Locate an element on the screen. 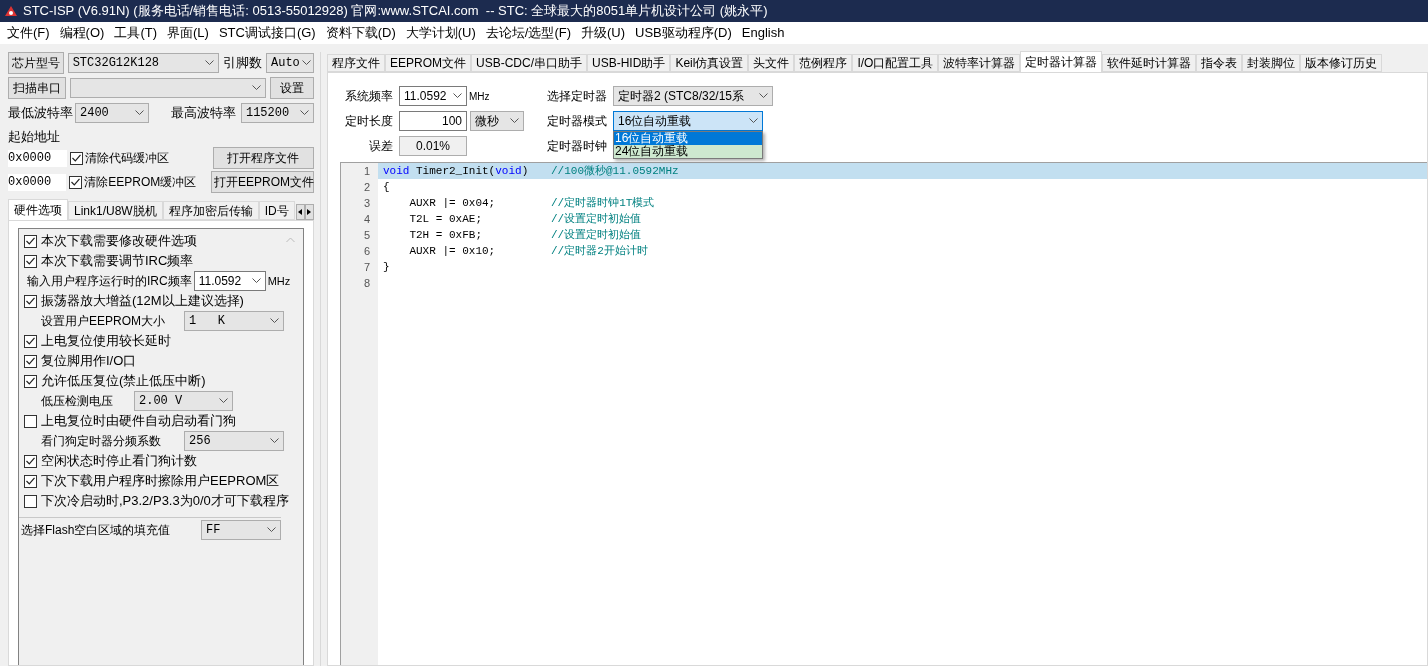  unit-dropdown: 微秒 is located at coordinates (497, 121).